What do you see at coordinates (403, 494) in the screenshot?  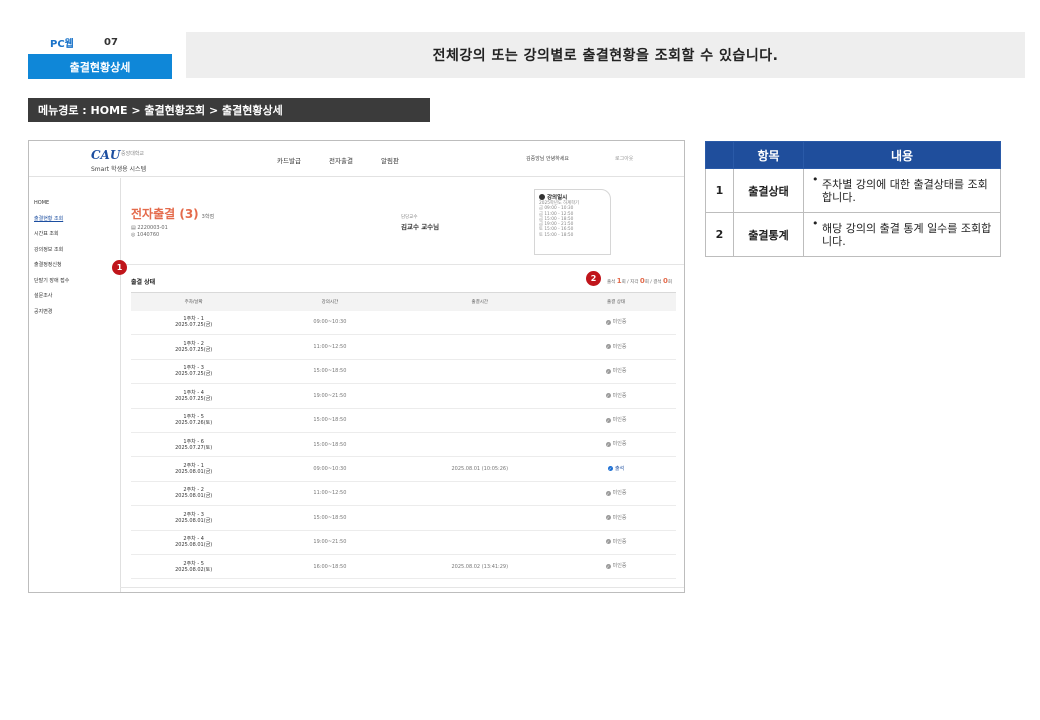 I see `attendance-row: 2주차 - 2 2025.08.01(금) 11:00~12:50 ✓ 미인증` at bounding box center [403, 494].